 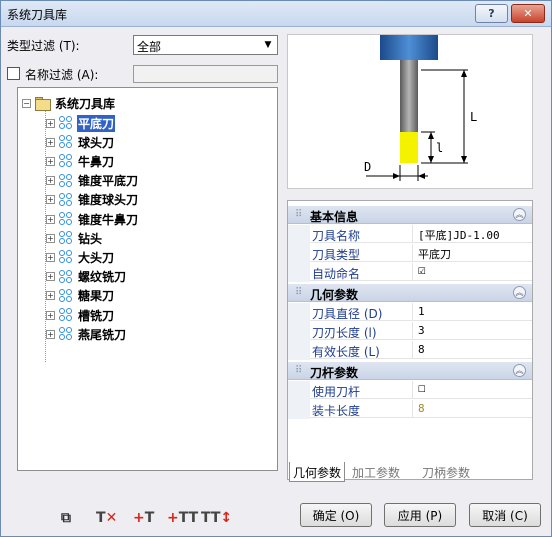 I want to click on prop-value: 1, so click(x=421, y=311).